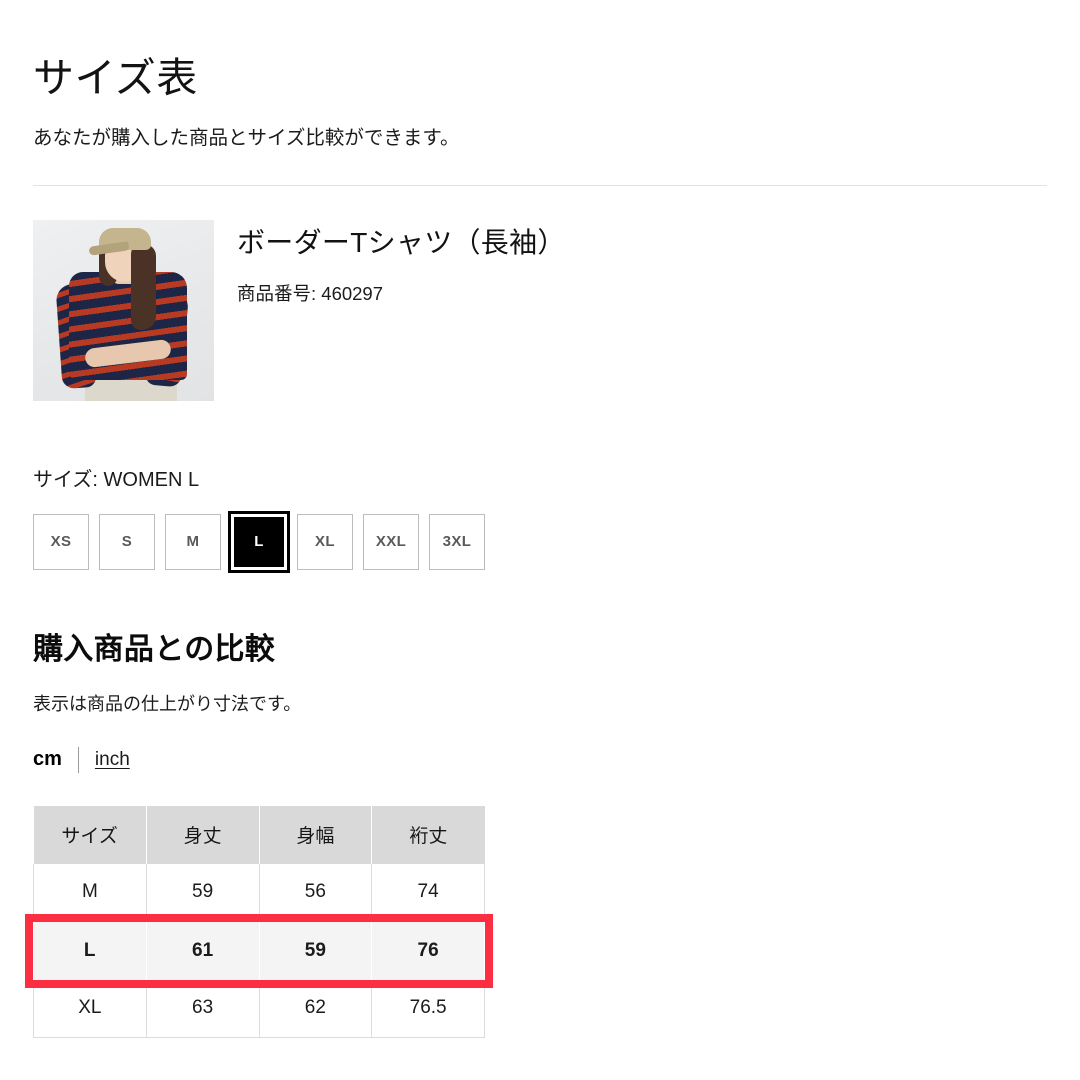 The width and height of the screenshot is (1080, 1080). I want to click on table-cell-value: 74, so click(428, 892).